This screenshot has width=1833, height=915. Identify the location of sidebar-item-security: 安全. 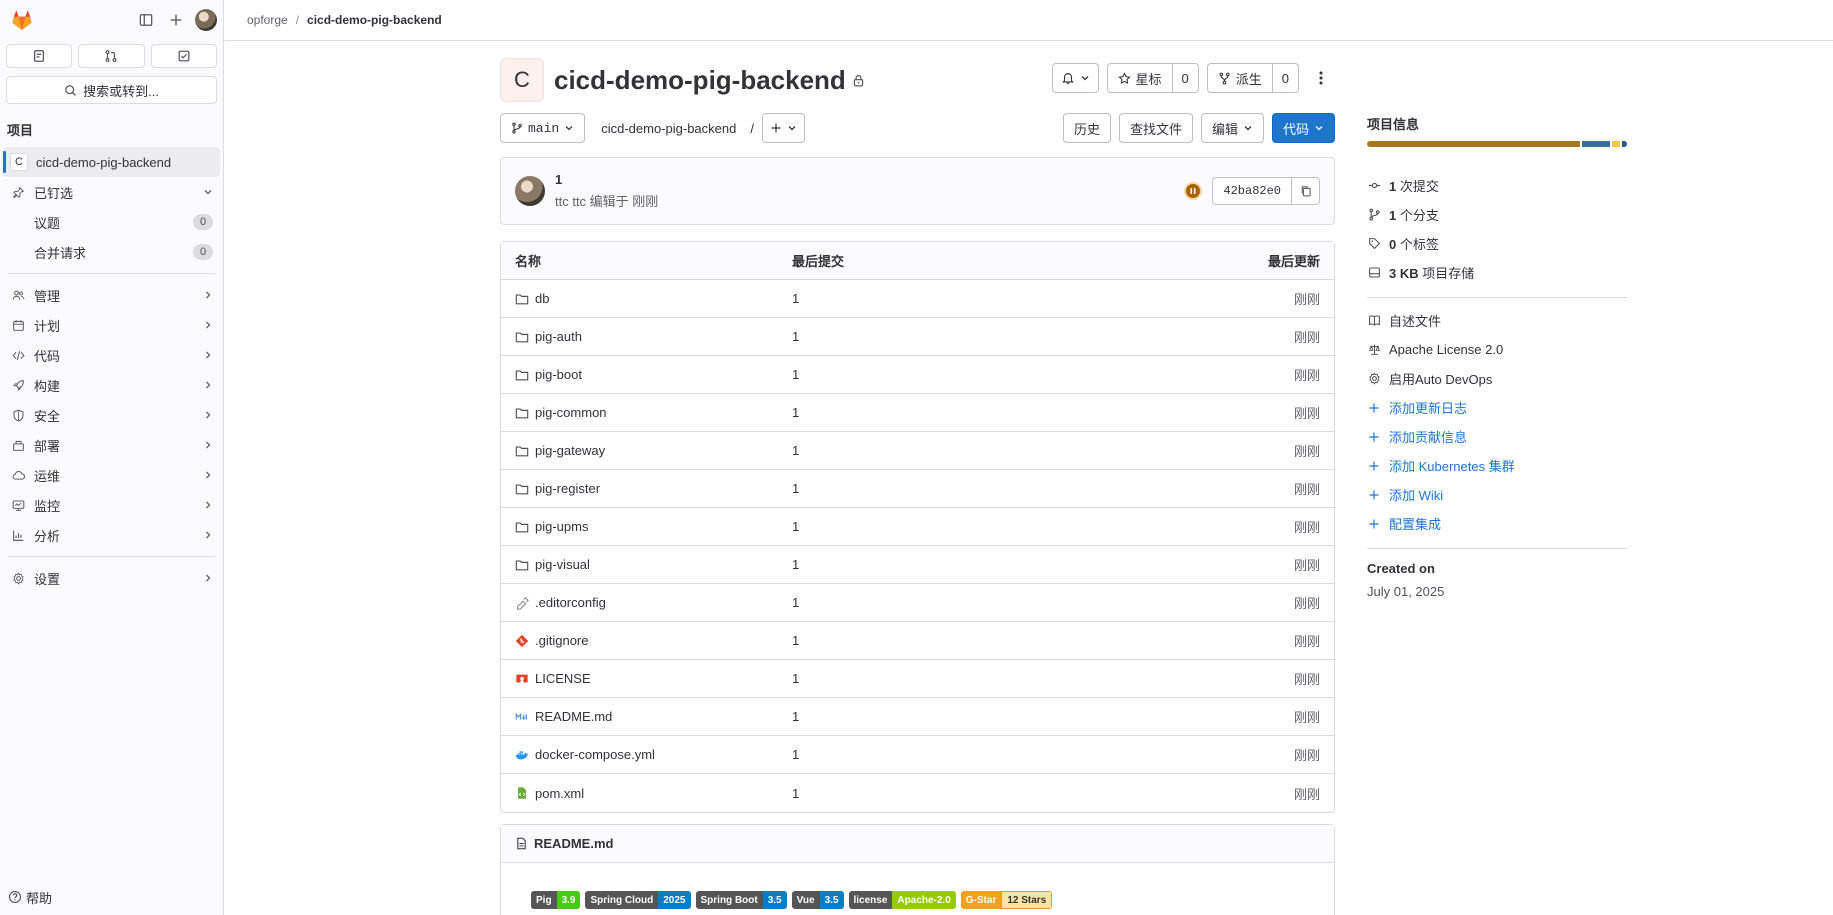
(111, 415).